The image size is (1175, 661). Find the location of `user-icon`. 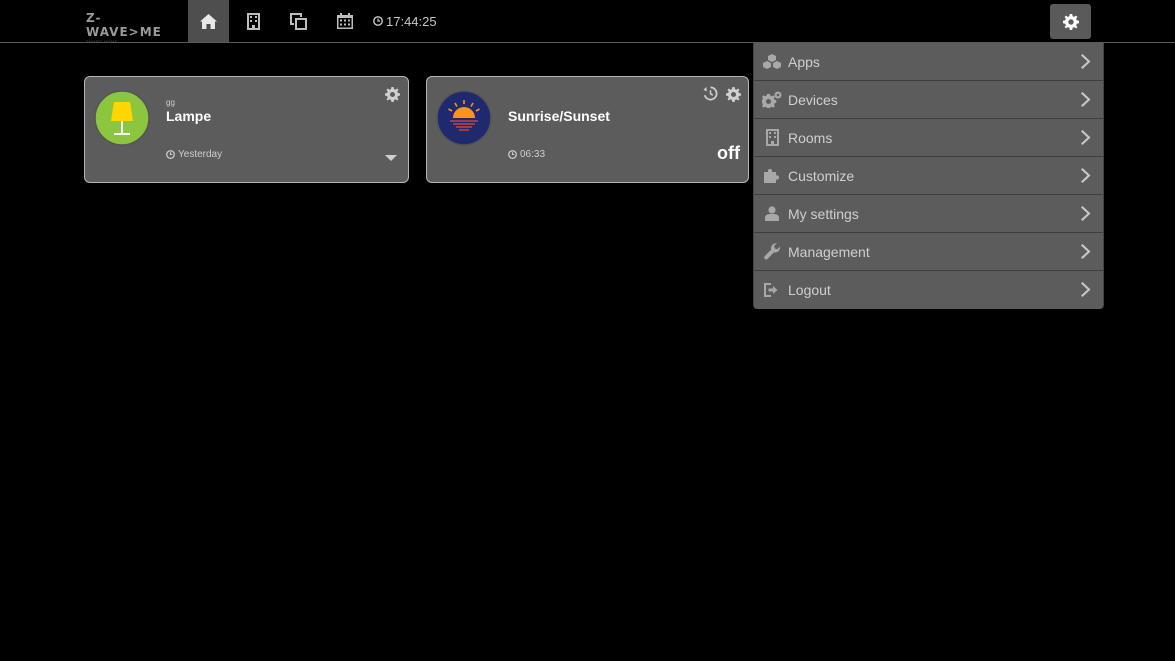

user-icon is located at coordinates (772, 214).